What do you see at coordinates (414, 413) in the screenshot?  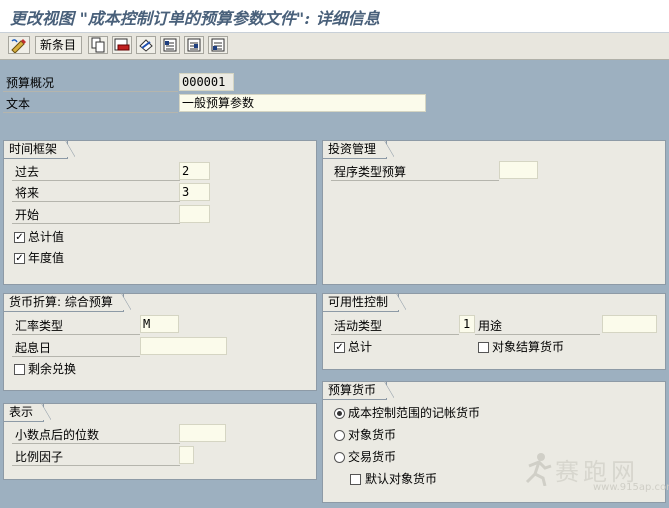 I see `controlling-area-currency-label: 成本控制范围的记帐货币` at bounding box center [414, 413].